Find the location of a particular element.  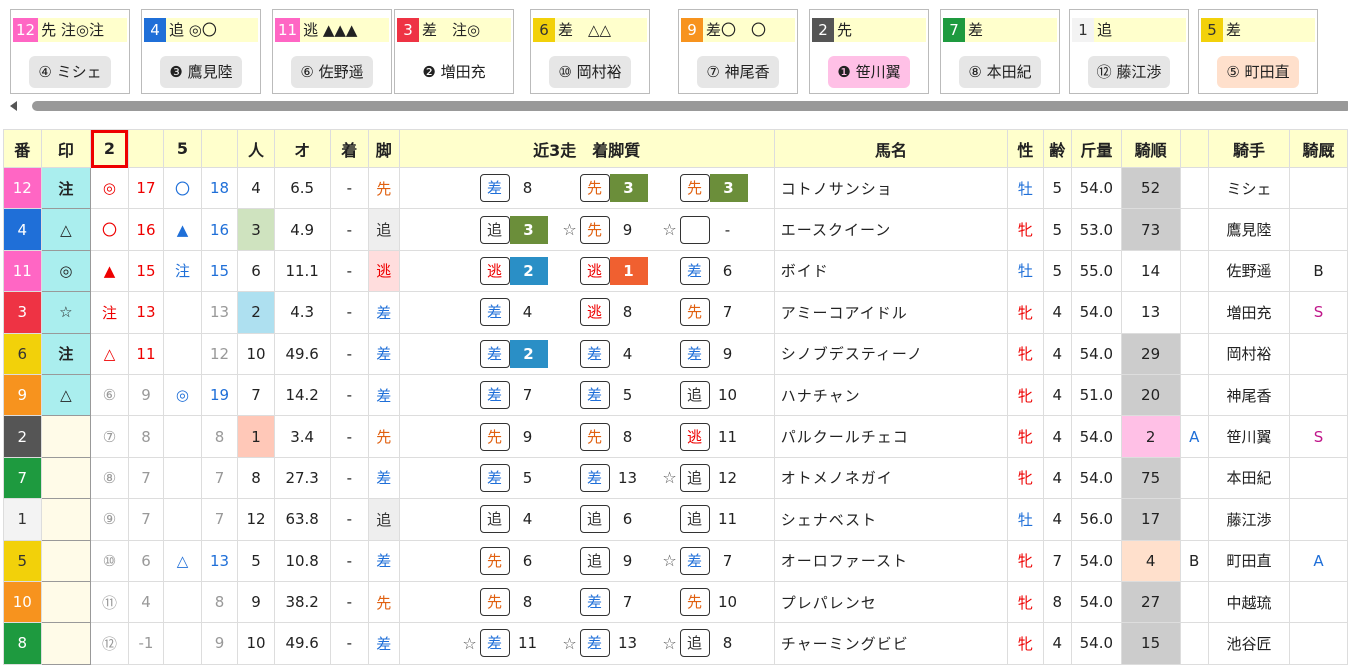

cell-ninki: 8 is located at coordinates (256, 478).